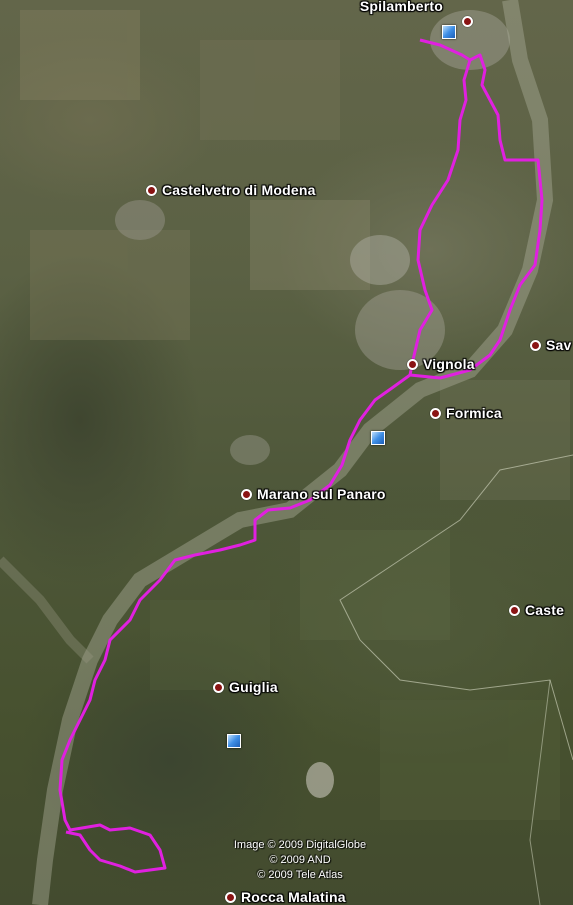  I want to click on copyright-line: Image © 2009 DigitalGlobe, so click(300, 845).